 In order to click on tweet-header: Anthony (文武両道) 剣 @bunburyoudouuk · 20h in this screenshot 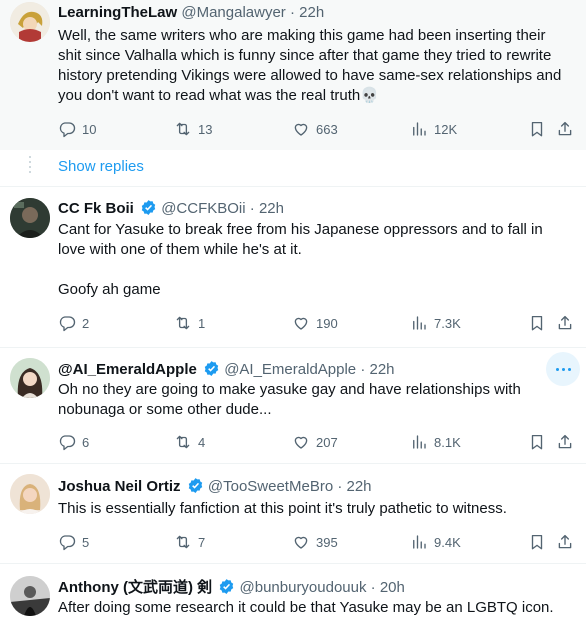, I will do `click(231, 586)`.